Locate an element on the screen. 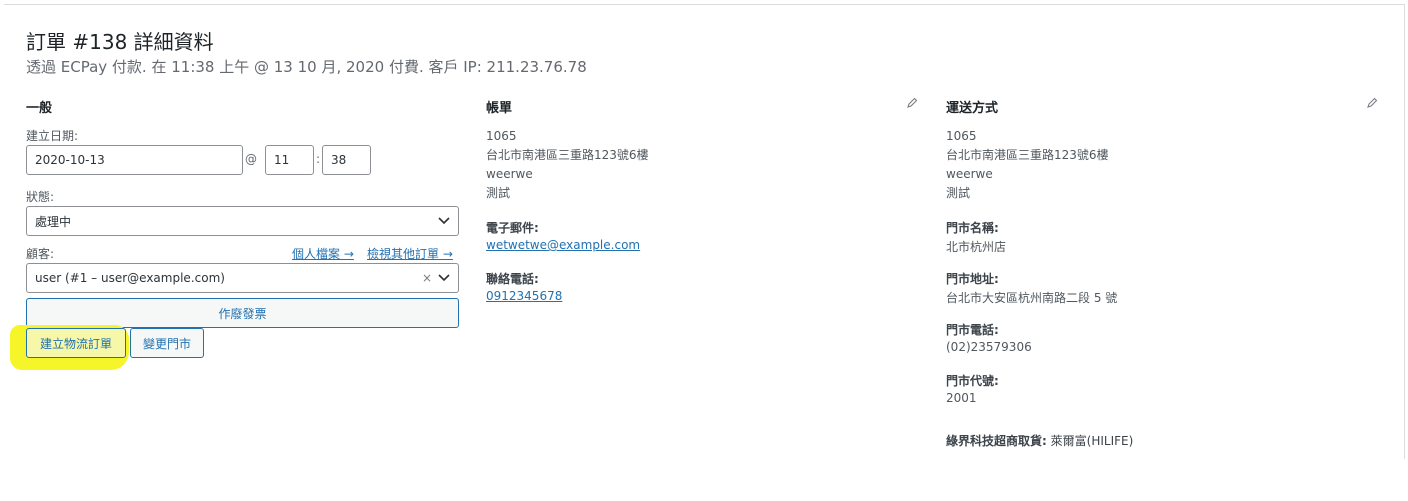 Image resolution: width=1408 pixels, height=501 pixels. billing-address-line: 1065 is located at coordinates (501, 136).